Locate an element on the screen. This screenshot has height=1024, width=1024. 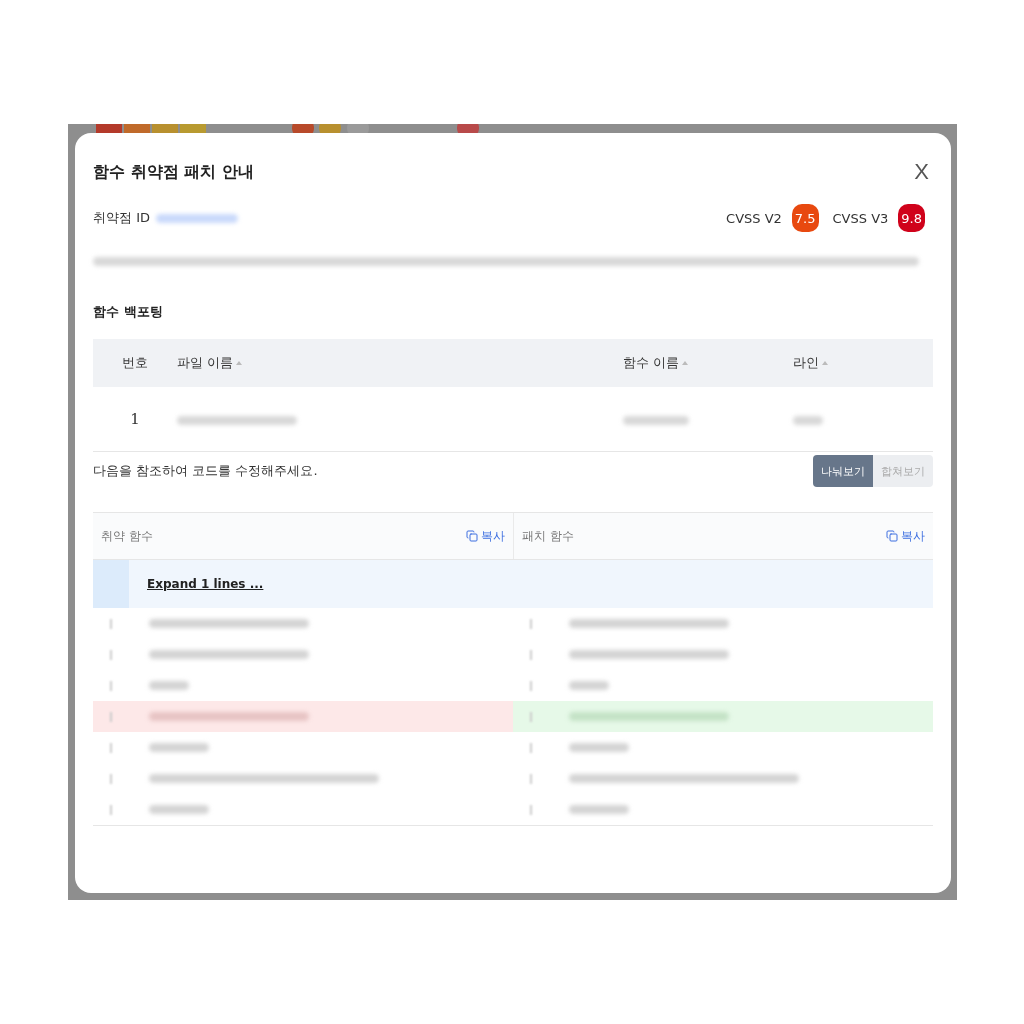
score-badge: 9.8 is located at coordinates (911, 218).